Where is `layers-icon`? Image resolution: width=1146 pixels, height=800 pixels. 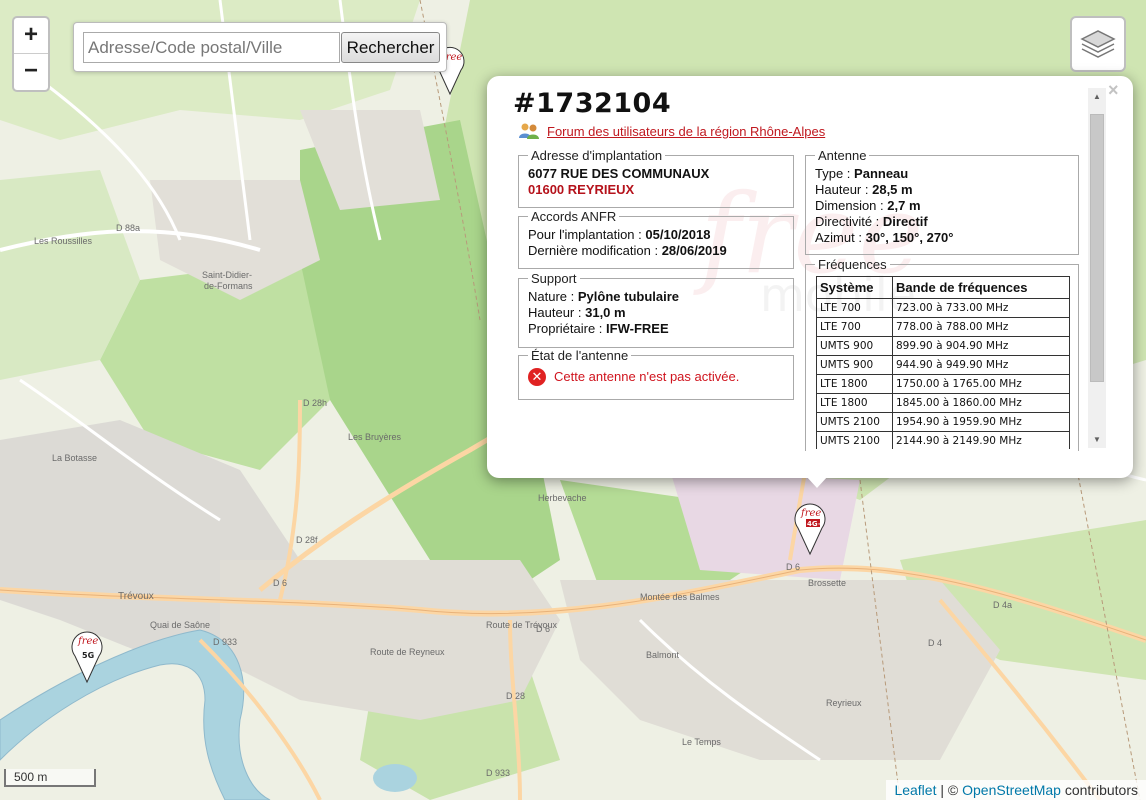
layers-icon is located at coordinates (1098, 44).